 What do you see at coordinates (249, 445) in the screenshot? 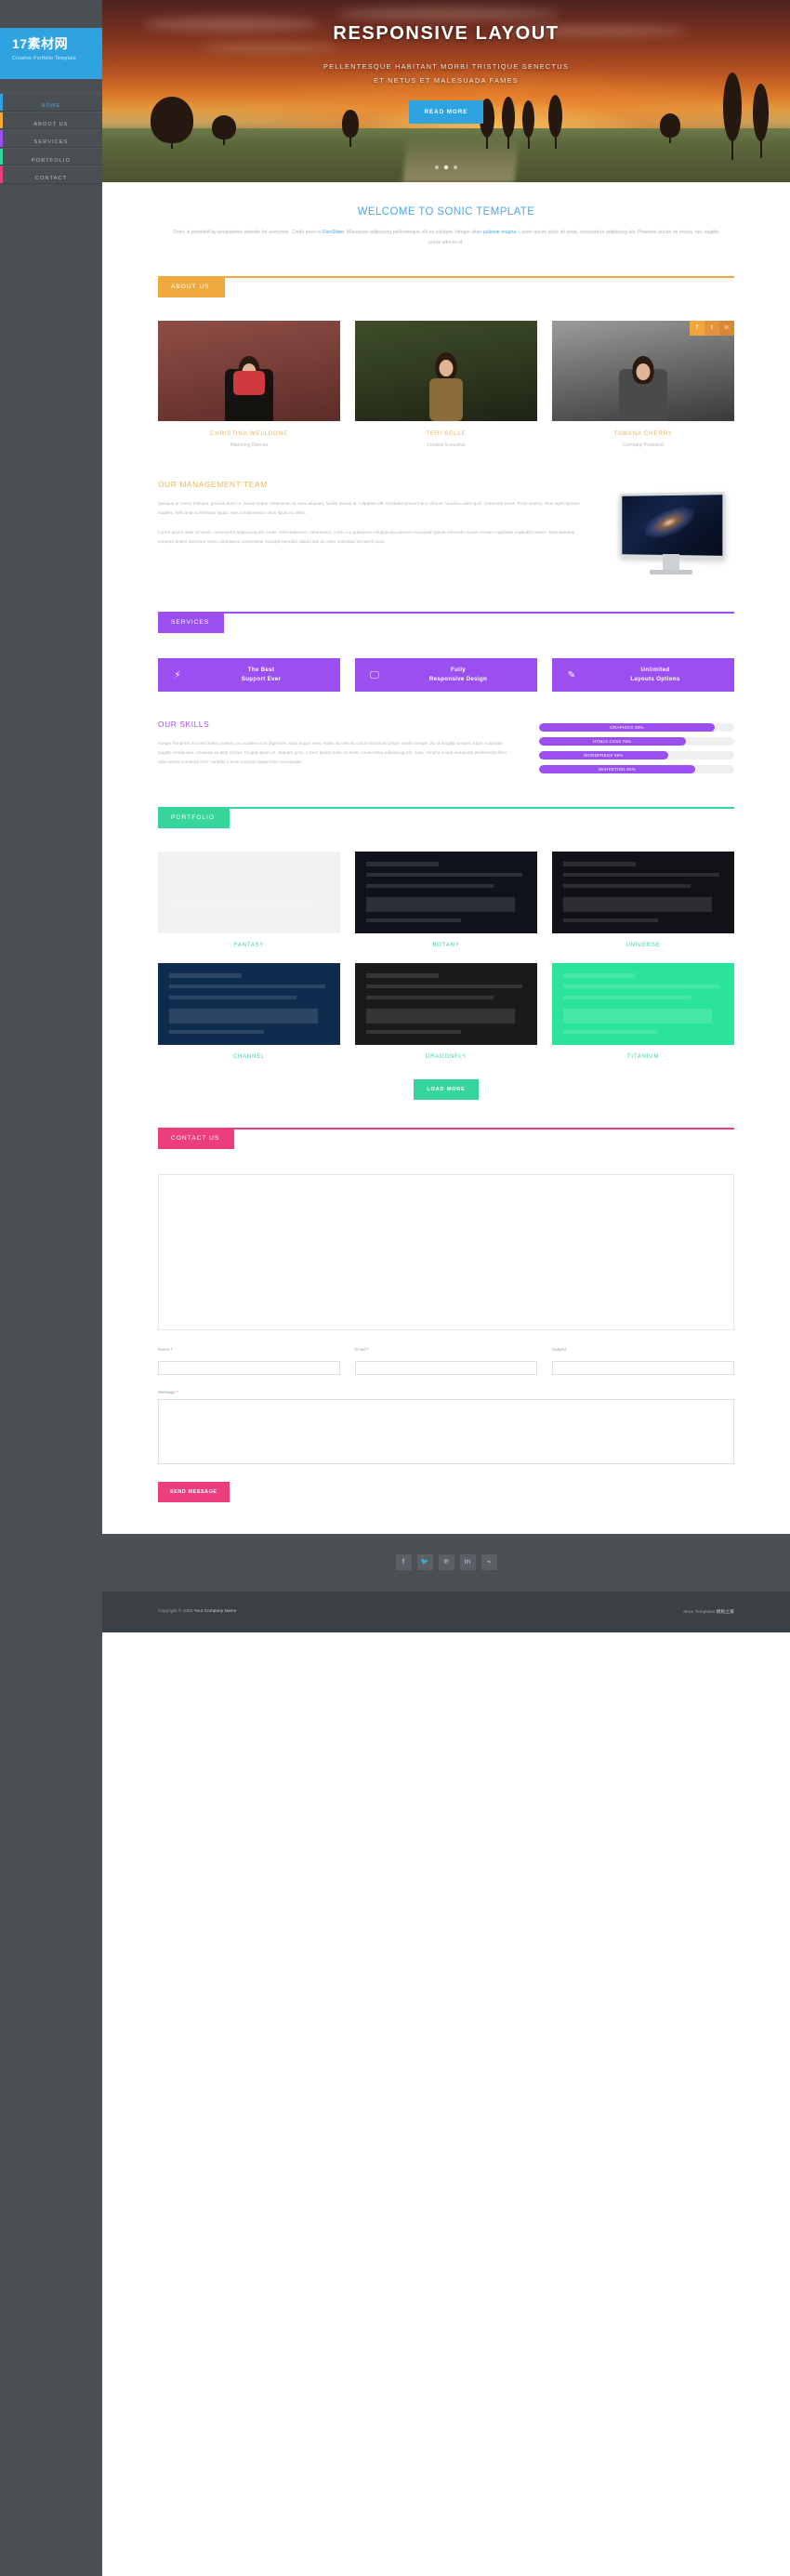
I see `team-member-role: Marketing Director` at bounding box center [249, 445].